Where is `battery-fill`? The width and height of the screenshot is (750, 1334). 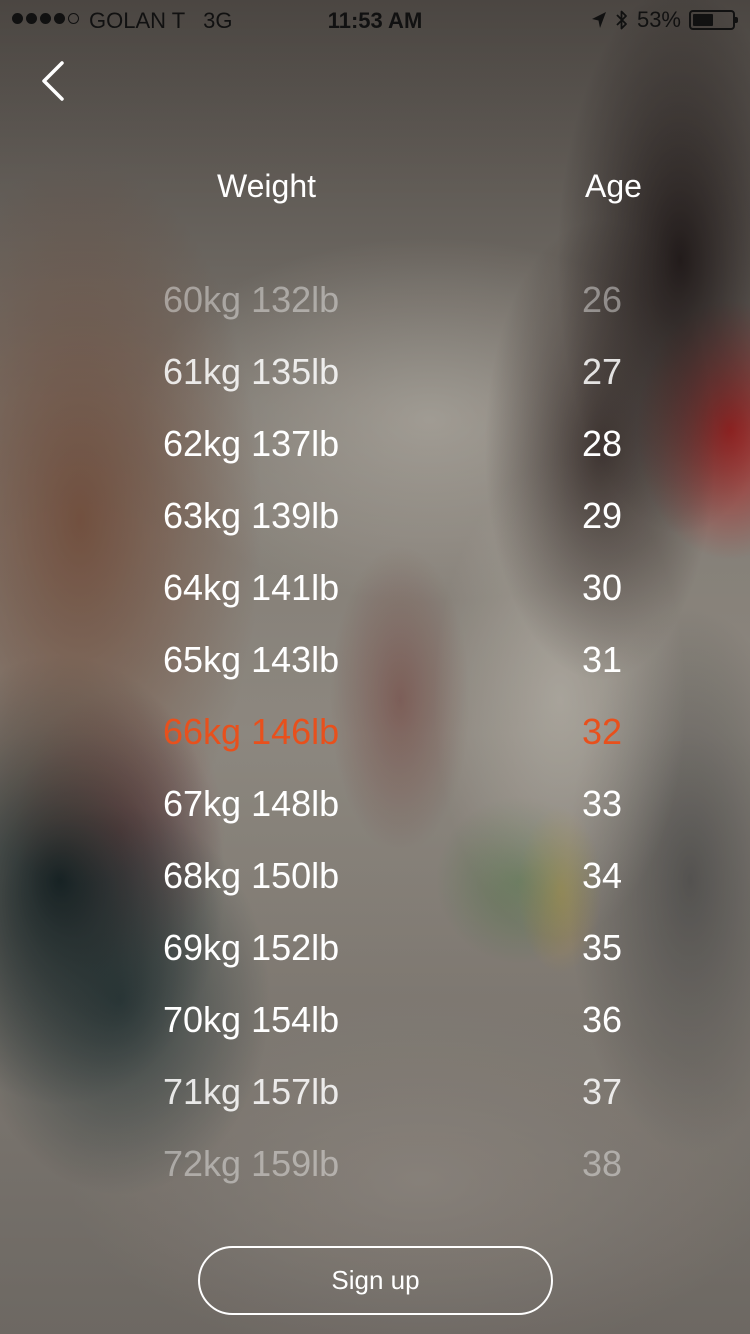 battery-fill is located at coordinates (703, 20).